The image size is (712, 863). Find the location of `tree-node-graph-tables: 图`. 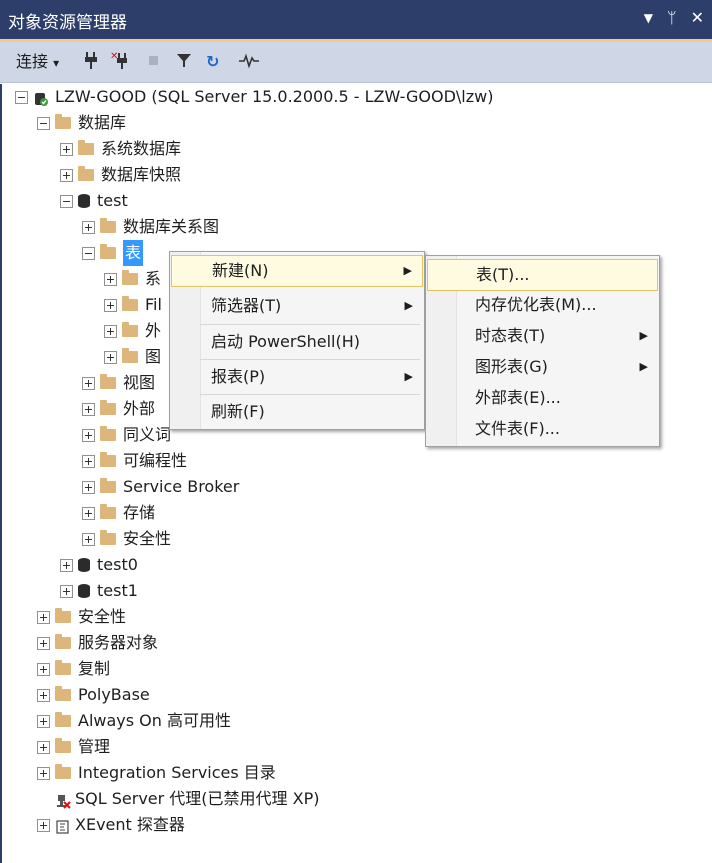

tree-node-graph-tables: 图 is located at coordinates (132, 357).